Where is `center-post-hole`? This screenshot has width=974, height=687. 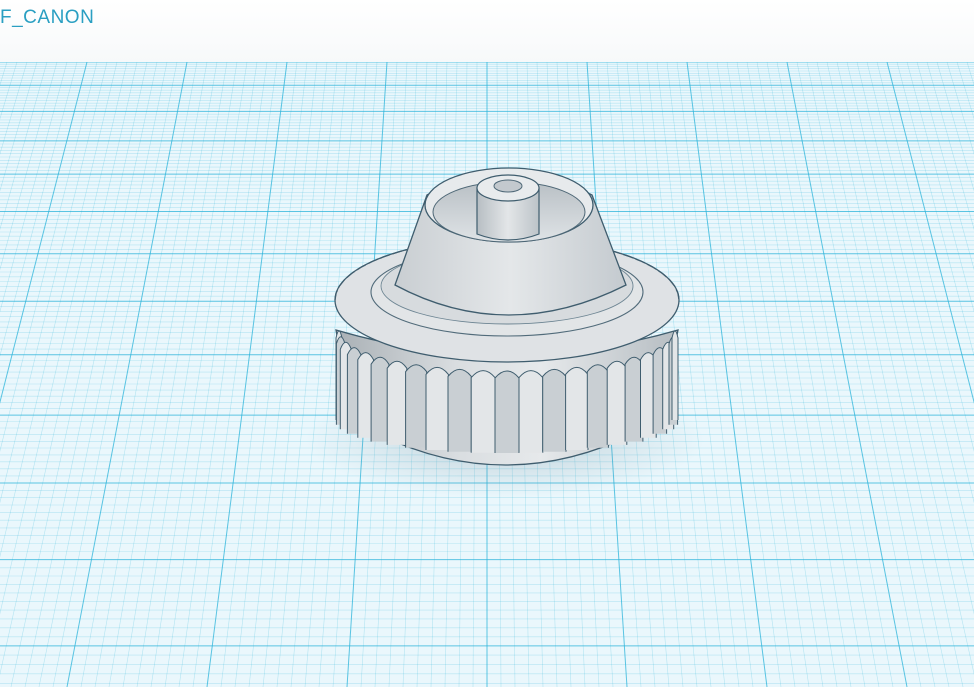 center-post-hole is located at coordinates (508, 186).